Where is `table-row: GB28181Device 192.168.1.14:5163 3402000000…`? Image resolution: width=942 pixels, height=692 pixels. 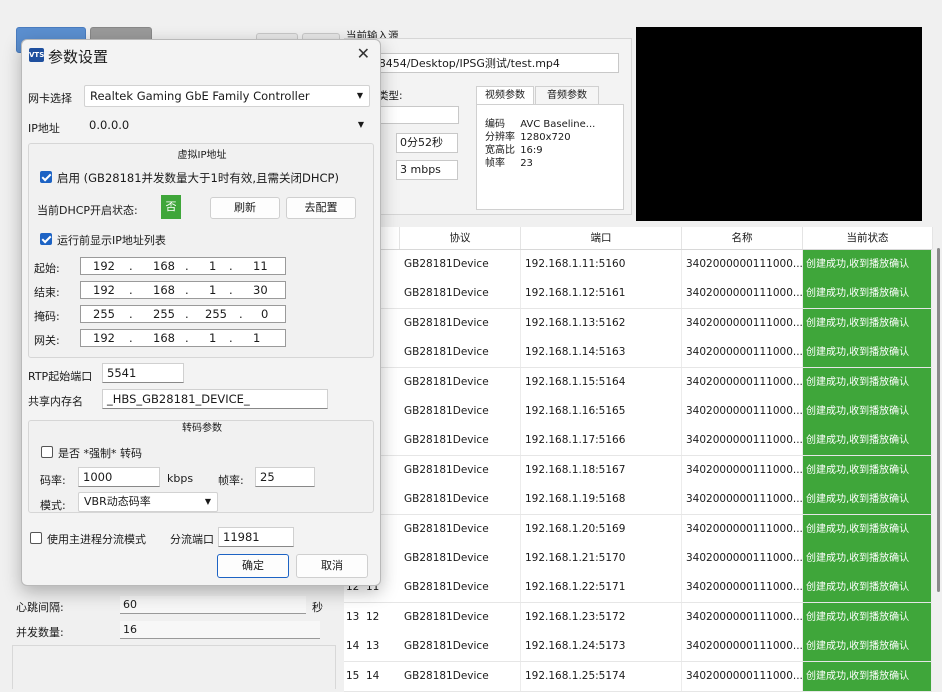 table-row: GB28181Device 192.168.1.14:5163 3402000000… is located at coordinates (638, 353).